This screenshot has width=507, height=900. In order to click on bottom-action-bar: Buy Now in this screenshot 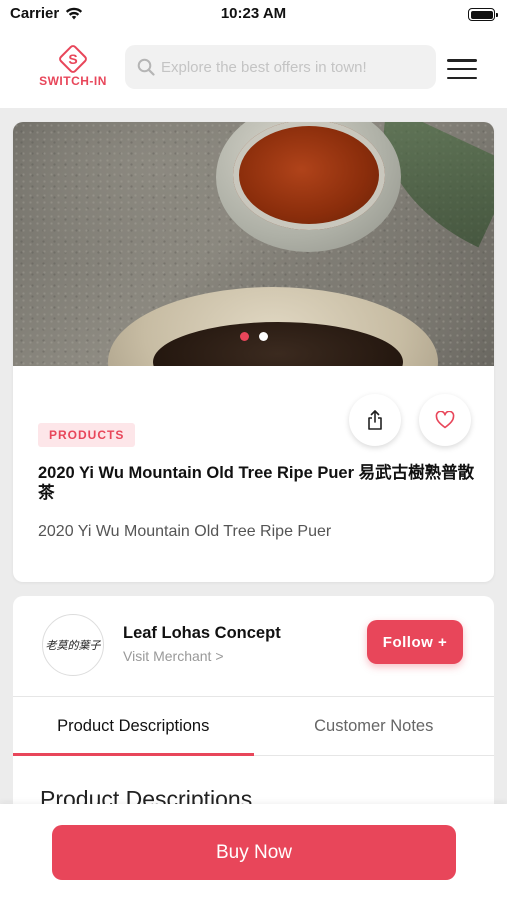, I will do `click(253, 852)`.